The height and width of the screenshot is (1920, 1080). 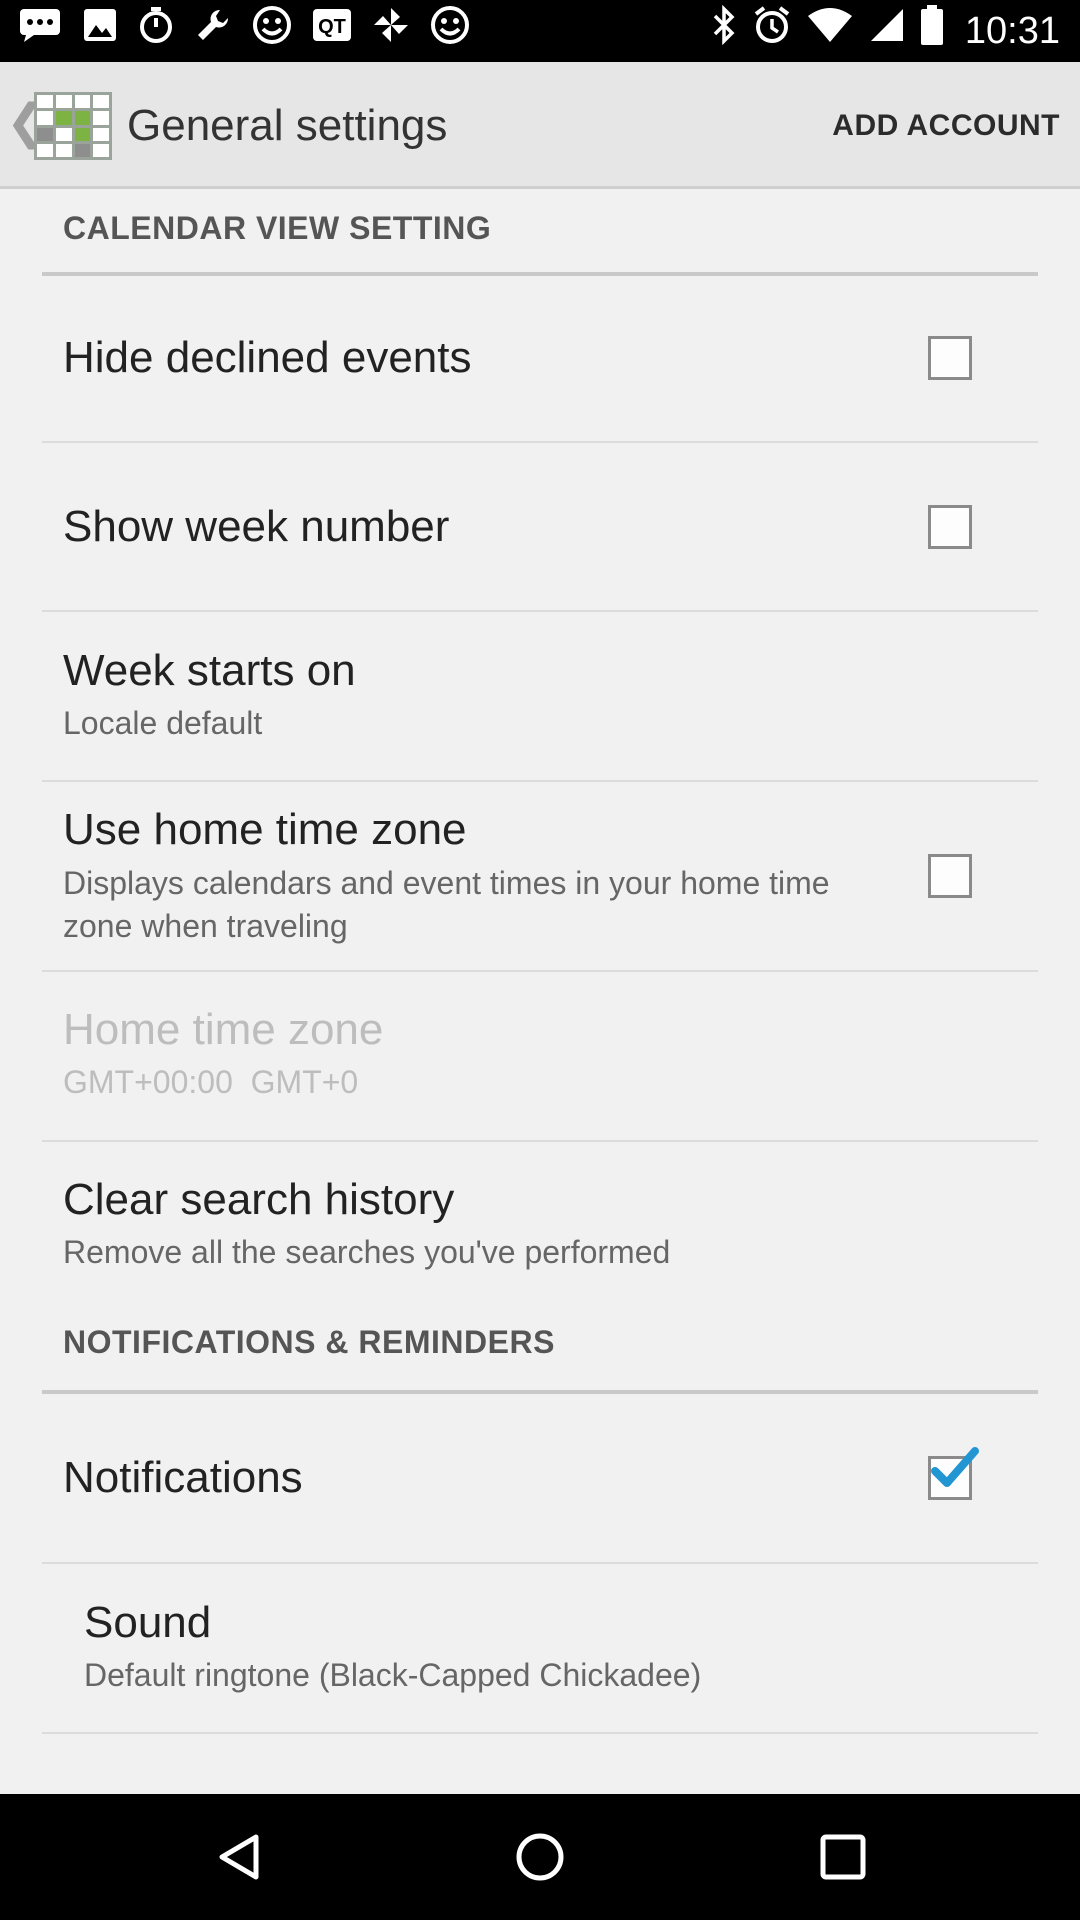 I want to click on section-header-calendar-view: CALENDAR VIEW SETTING, so click(x=540, y=231).